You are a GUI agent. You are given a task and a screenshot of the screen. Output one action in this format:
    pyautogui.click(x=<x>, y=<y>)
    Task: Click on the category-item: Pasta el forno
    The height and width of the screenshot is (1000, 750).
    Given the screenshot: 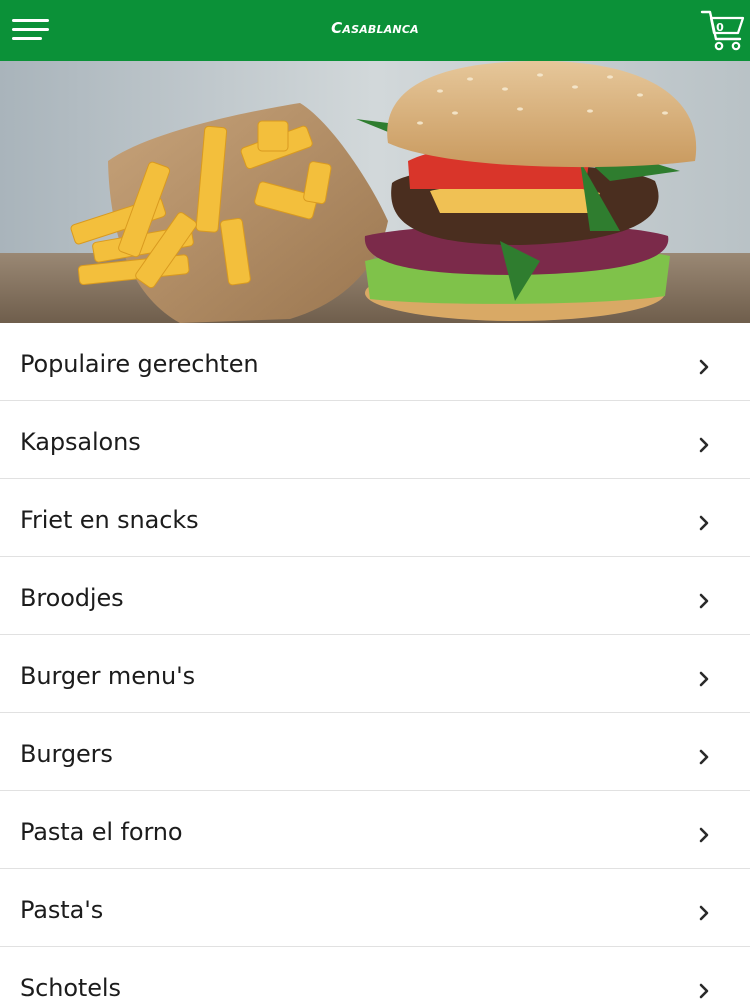 What is the action you would take?
    pyautogui.click(x=375, y=830)
    